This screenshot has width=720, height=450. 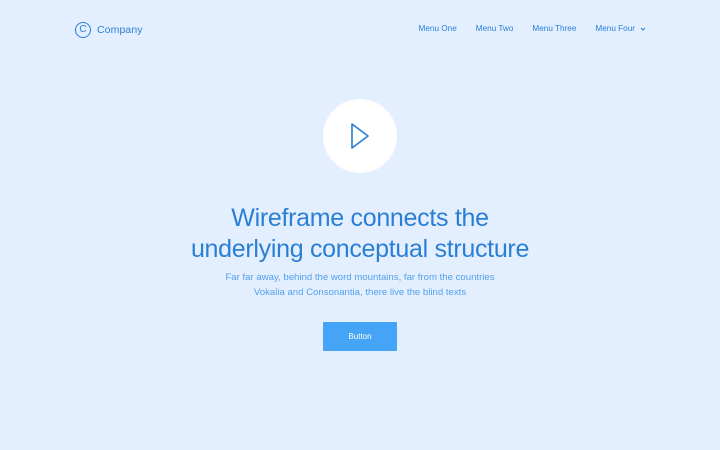 I want to click on play-icon, so click(x=360, y=136).